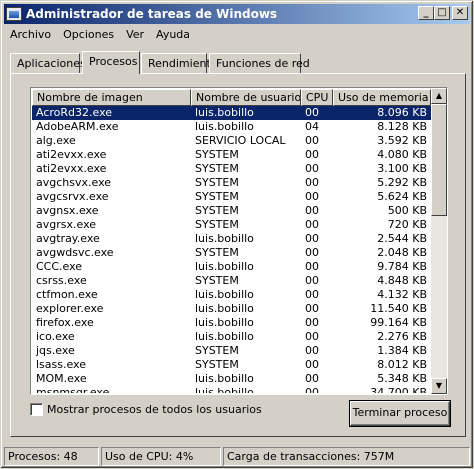 This screenshot has height=469, width=474. Describe the element at coordinates (312, 126) in the screenshot. I see `cell-cpu: 04` at that location.